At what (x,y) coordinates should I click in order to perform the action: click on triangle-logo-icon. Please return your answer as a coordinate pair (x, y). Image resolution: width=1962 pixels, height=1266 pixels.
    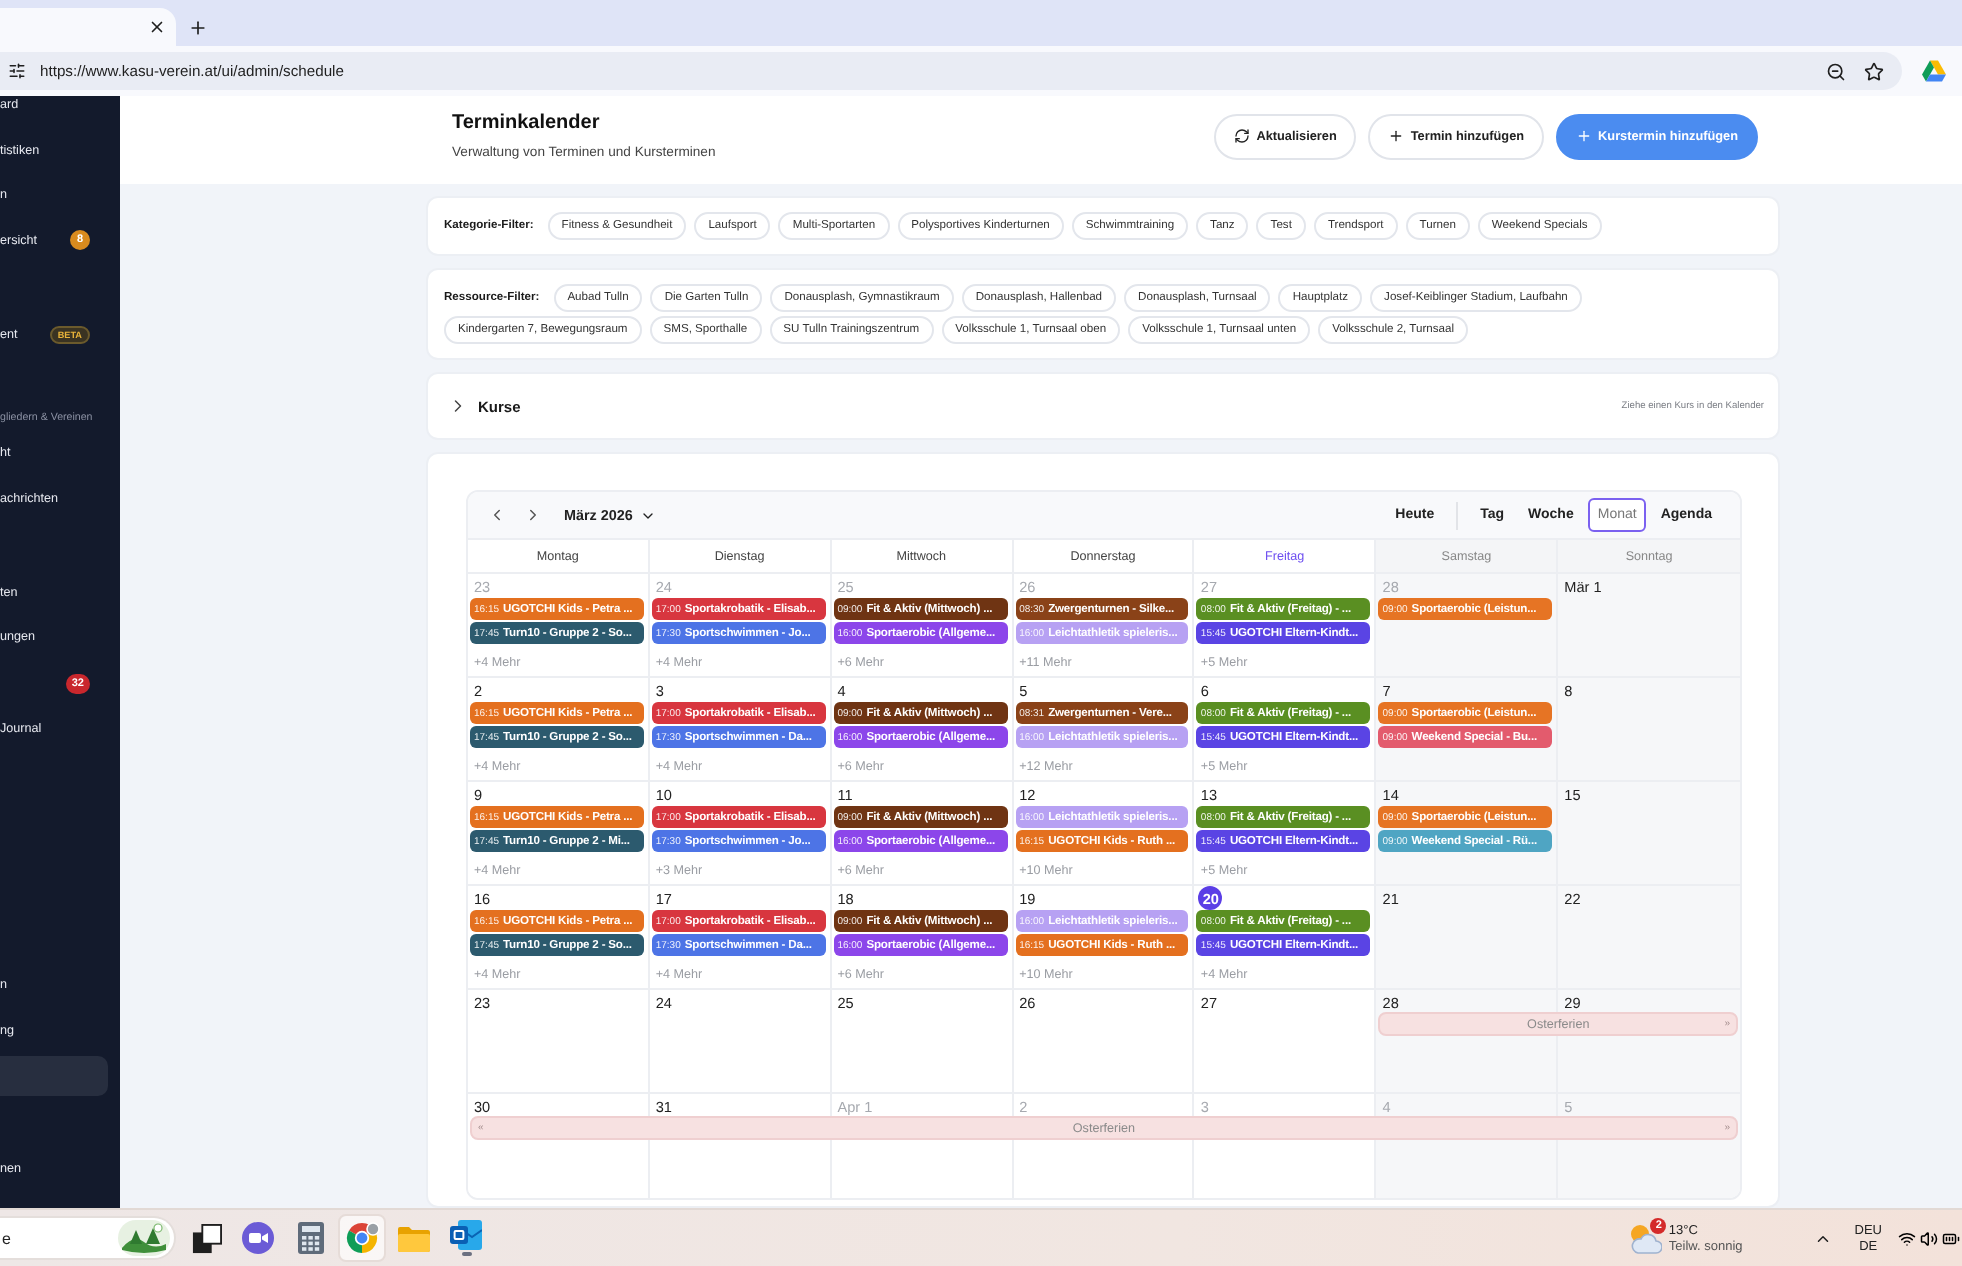
    Looking at the image, I should click on (1934, 71).